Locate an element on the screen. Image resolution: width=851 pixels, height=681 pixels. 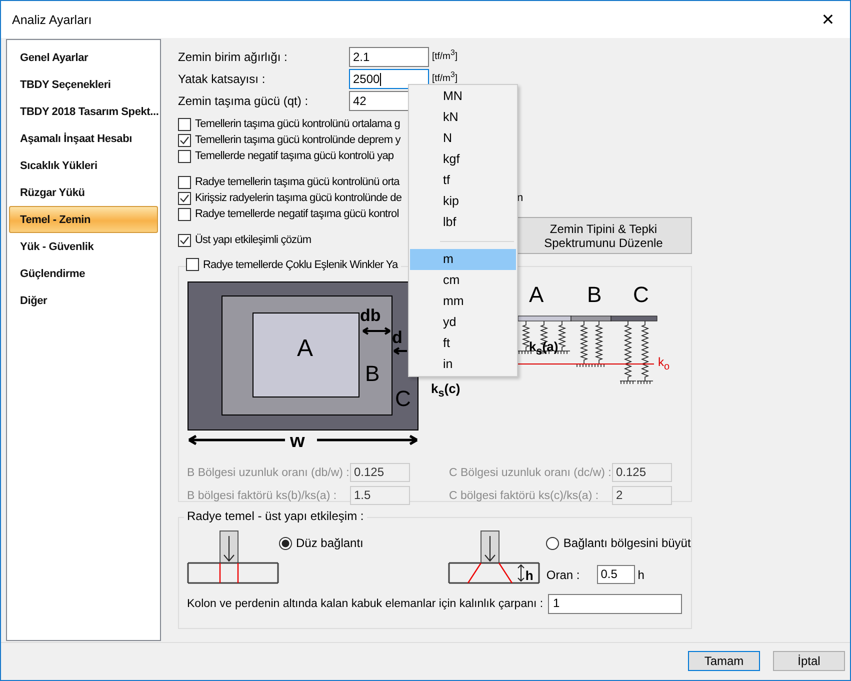
sidebar-item: Diğer is located at coordinates (83, 300).